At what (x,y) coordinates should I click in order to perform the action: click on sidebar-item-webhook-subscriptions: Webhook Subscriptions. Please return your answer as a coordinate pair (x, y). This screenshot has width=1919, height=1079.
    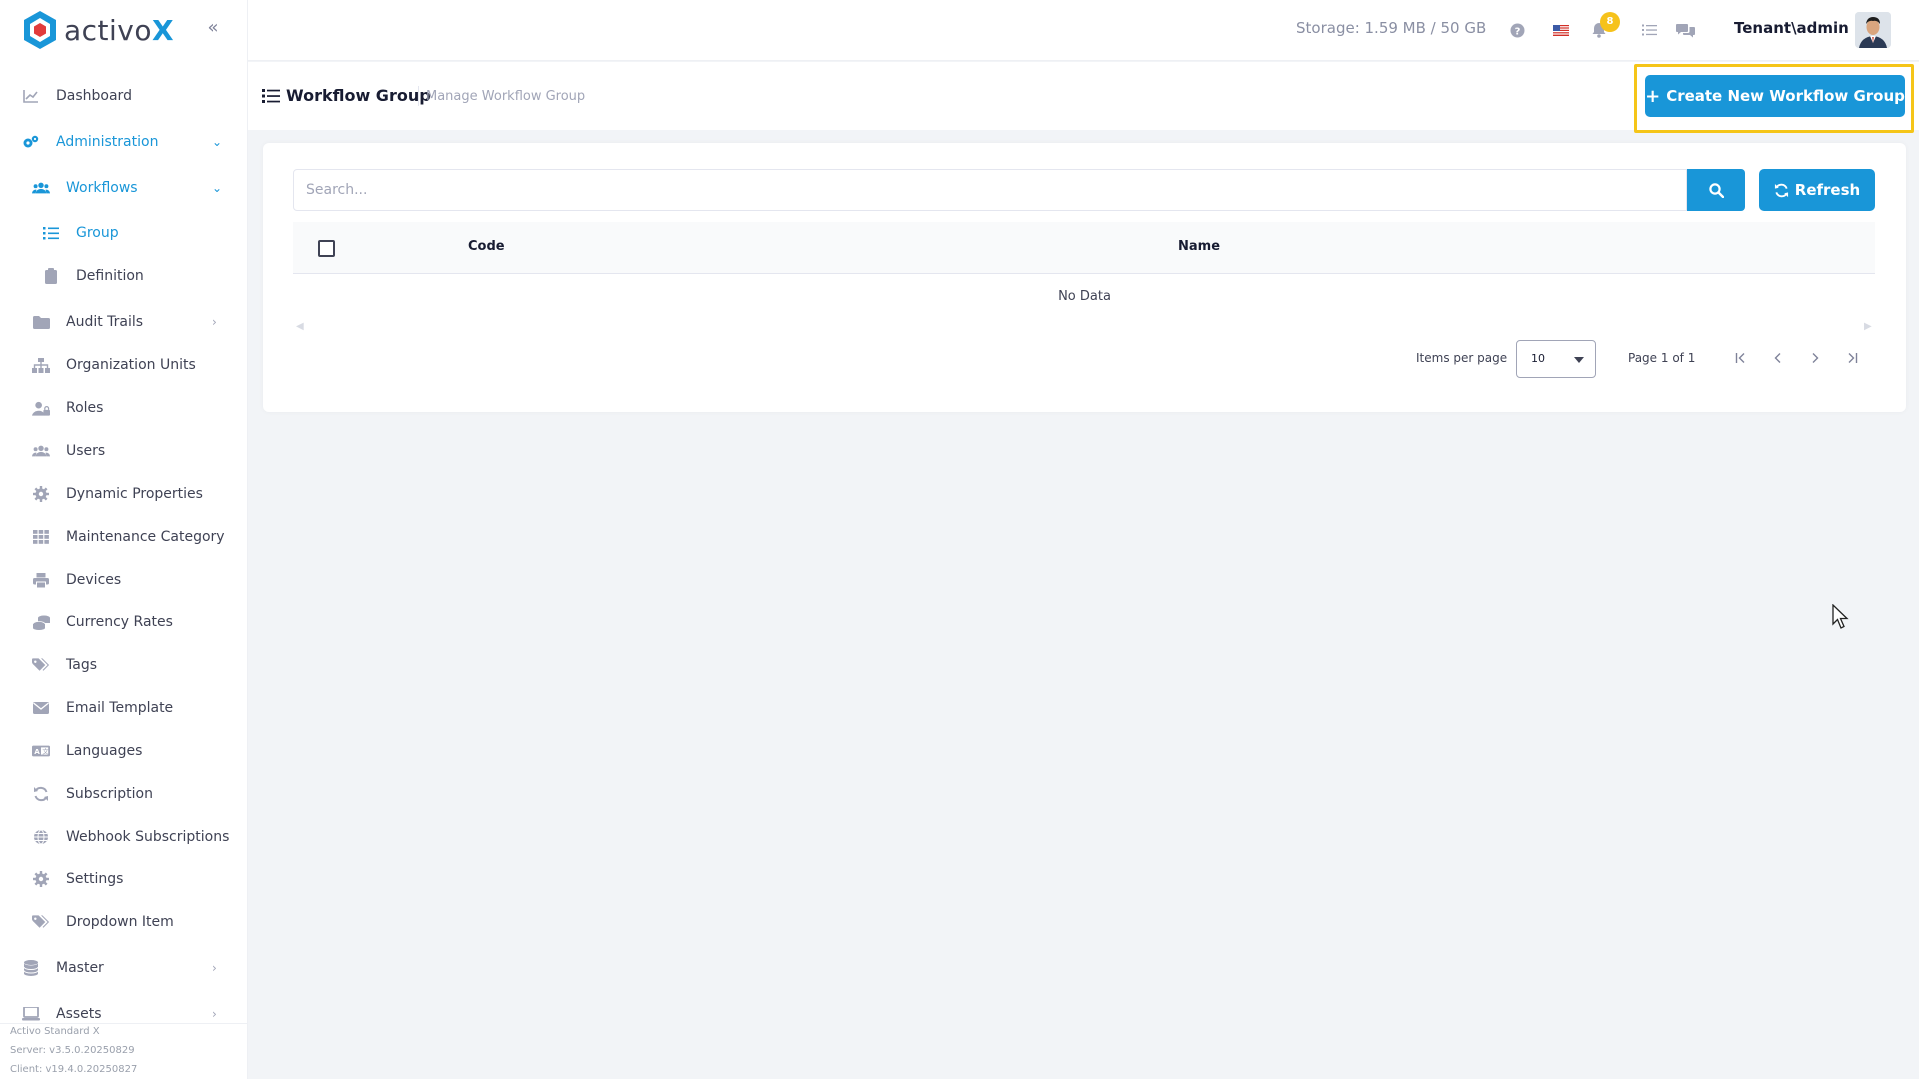
    Looking at the image, I should click on (124, 837).